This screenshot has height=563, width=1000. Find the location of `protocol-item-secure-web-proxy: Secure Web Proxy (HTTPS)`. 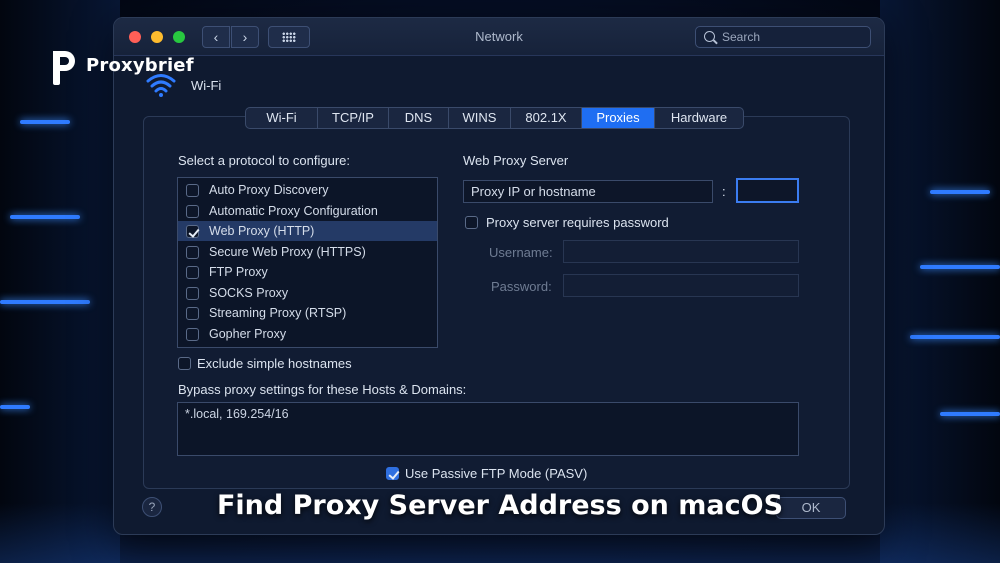

protocol-item-secure-web-proxy: Secure Web Proxy (HTTPS) is located at coordinates (307, 252).